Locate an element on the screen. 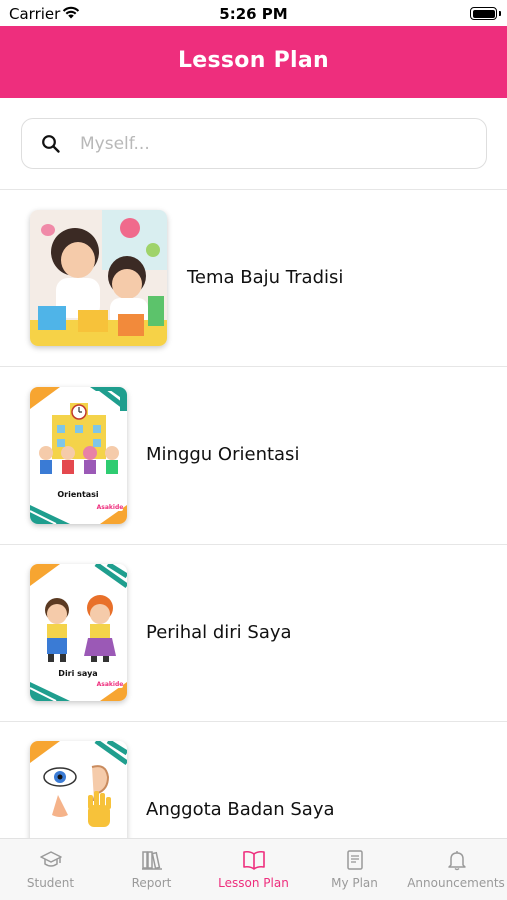  tab-label: Lesson Plan is located at coordinates (253, 883).